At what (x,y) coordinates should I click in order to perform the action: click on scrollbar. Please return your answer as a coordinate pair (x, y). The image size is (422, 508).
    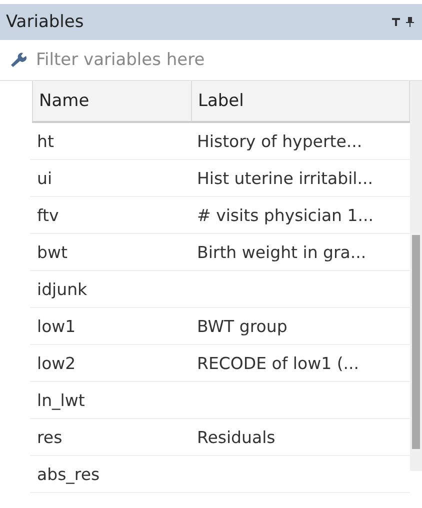
    Looking at the image, I should click on (416, 276).